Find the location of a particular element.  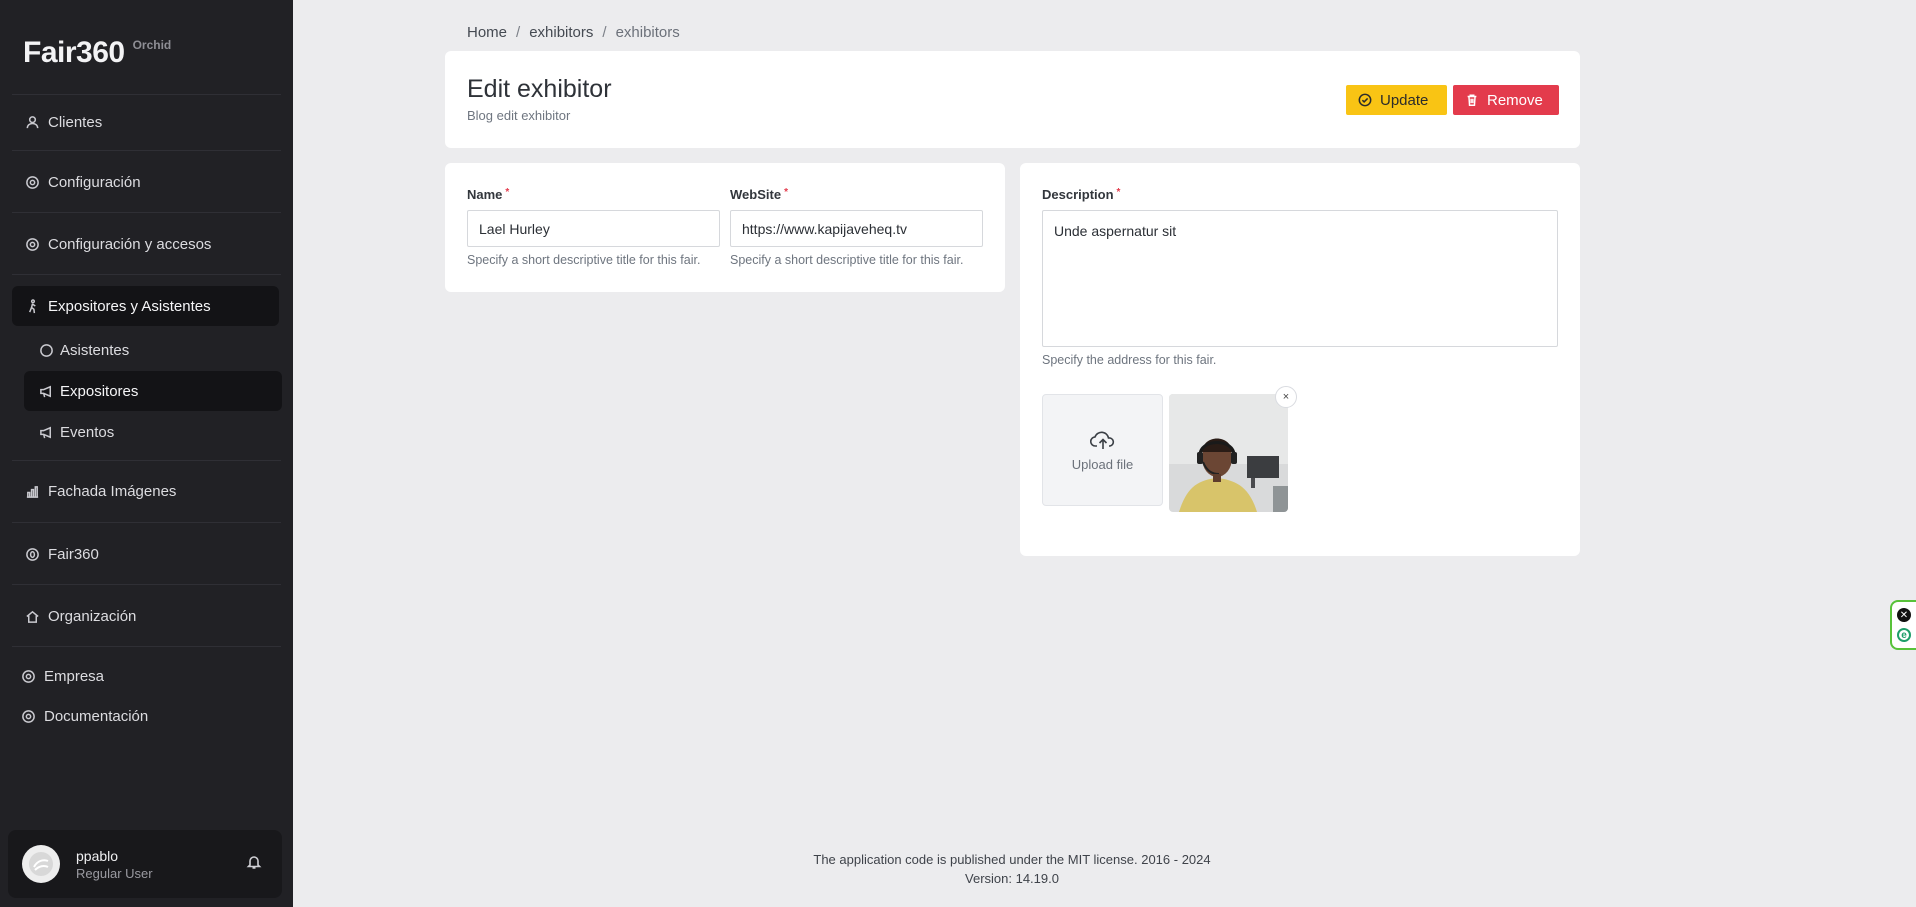

description-label: Description * is located at coordinates (1081, 194).